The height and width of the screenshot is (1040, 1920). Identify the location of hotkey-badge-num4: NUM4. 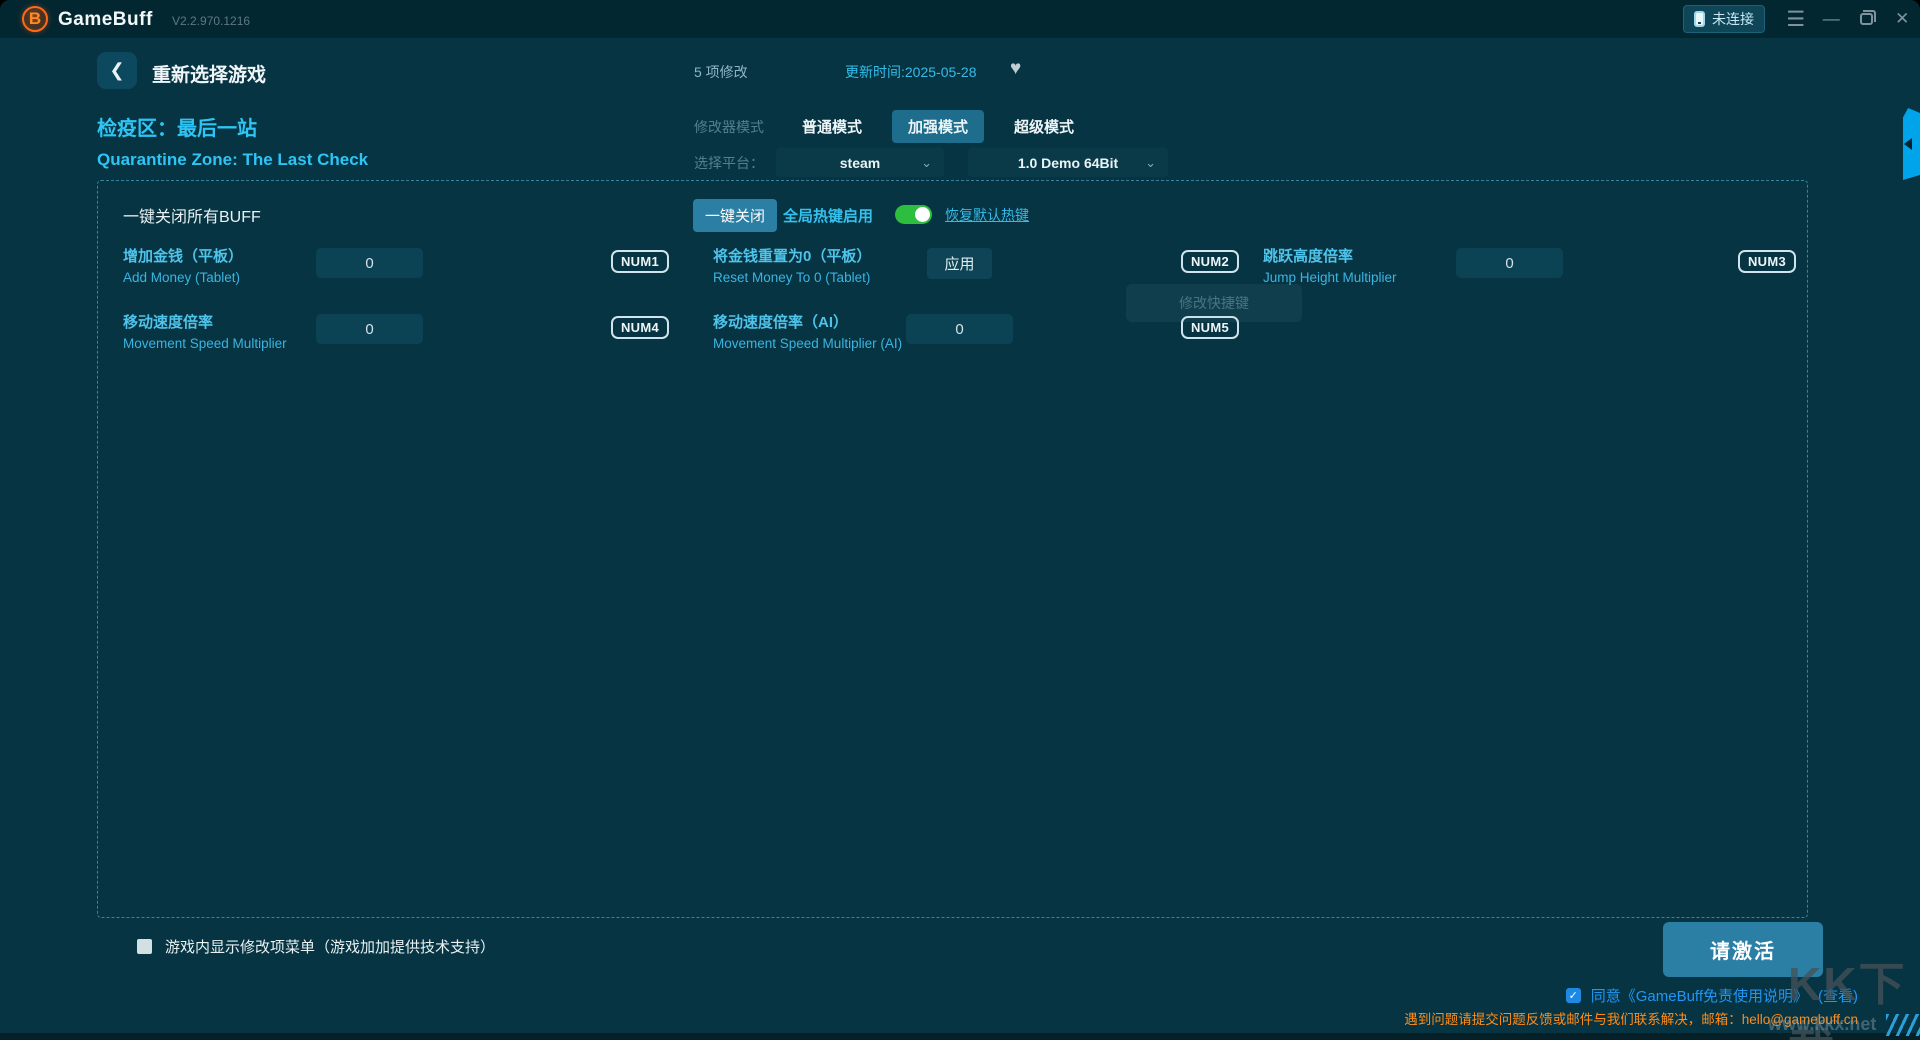
(639, 327).